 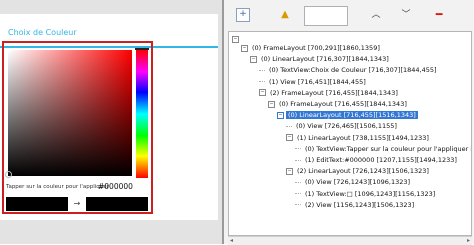 I want to click on tree-node: − (2) LinearLayout [726,1243][1506,1323], so click(x=358, y=171).